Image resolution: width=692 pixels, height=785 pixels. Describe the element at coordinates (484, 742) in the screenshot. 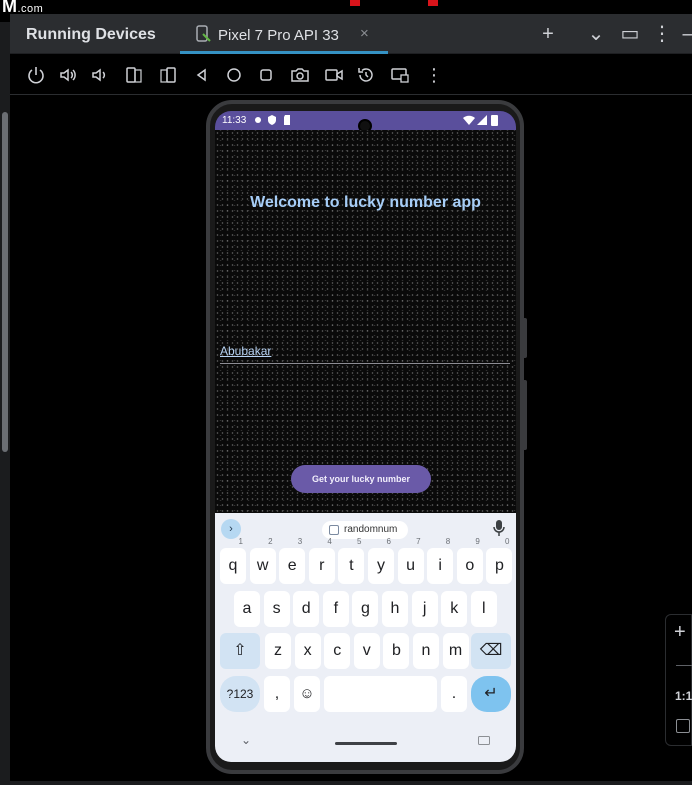

I see `keyboard-switch-icon` at that location.